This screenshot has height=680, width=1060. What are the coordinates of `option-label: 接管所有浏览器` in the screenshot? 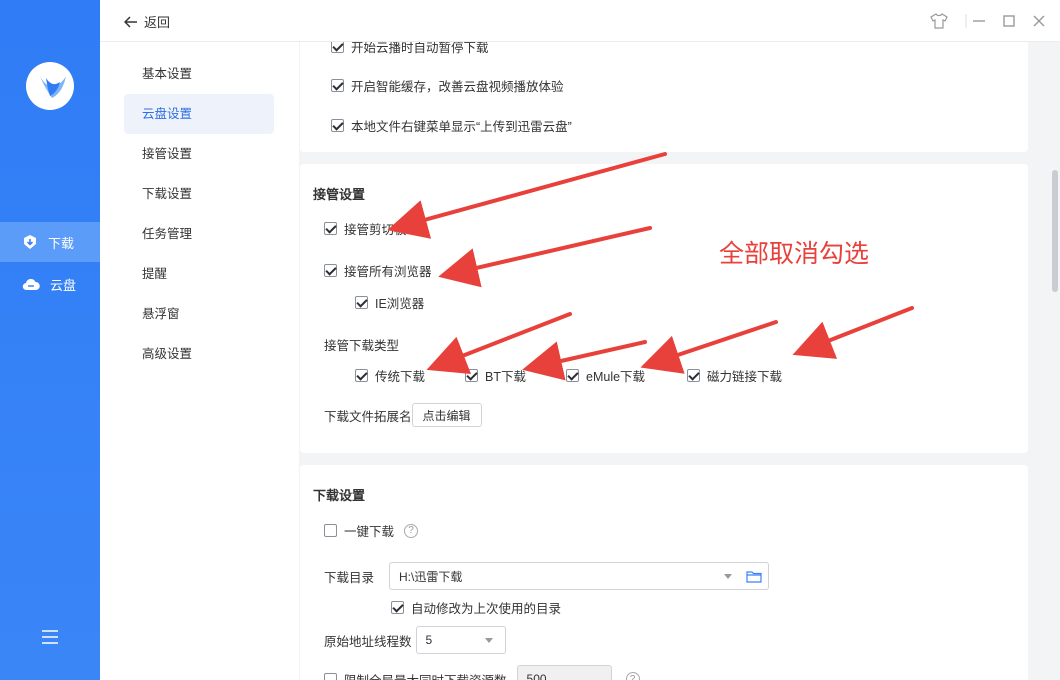 It's located at (388, 272).